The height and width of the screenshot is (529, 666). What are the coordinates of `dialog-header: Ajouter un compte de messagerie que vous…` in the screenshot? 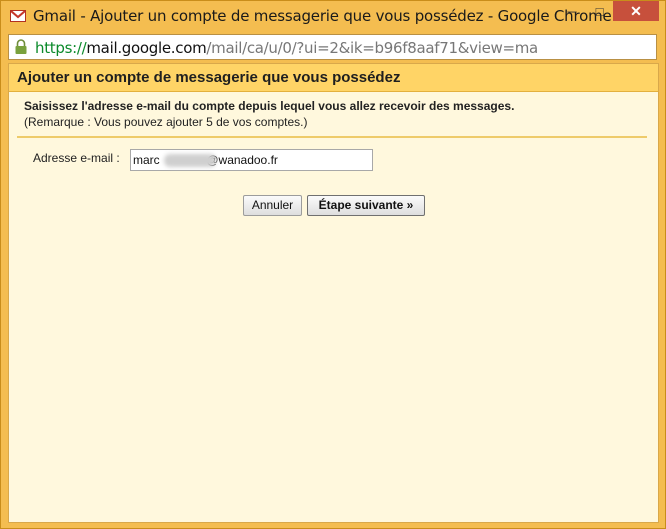 It's located at (333, 78).